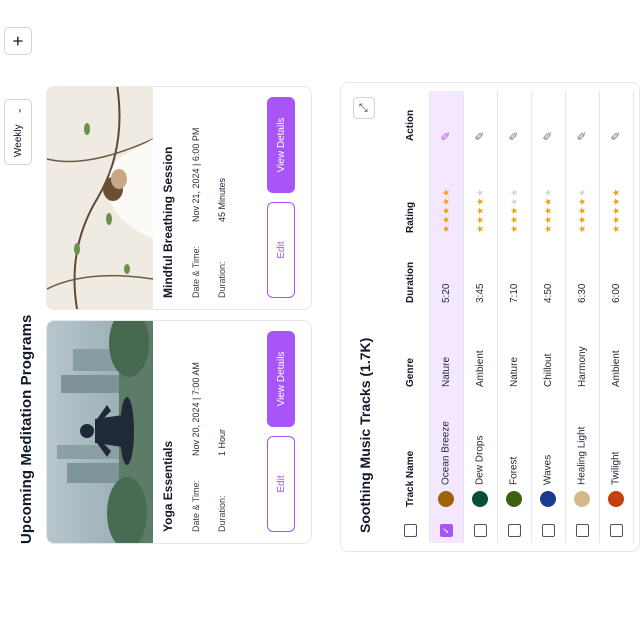 Image resolution: width=640 pixels, height=640 pixels. I want to click on table-row: Forest Nature 7:10 ★★★★★ ✎, so click(514, 317).